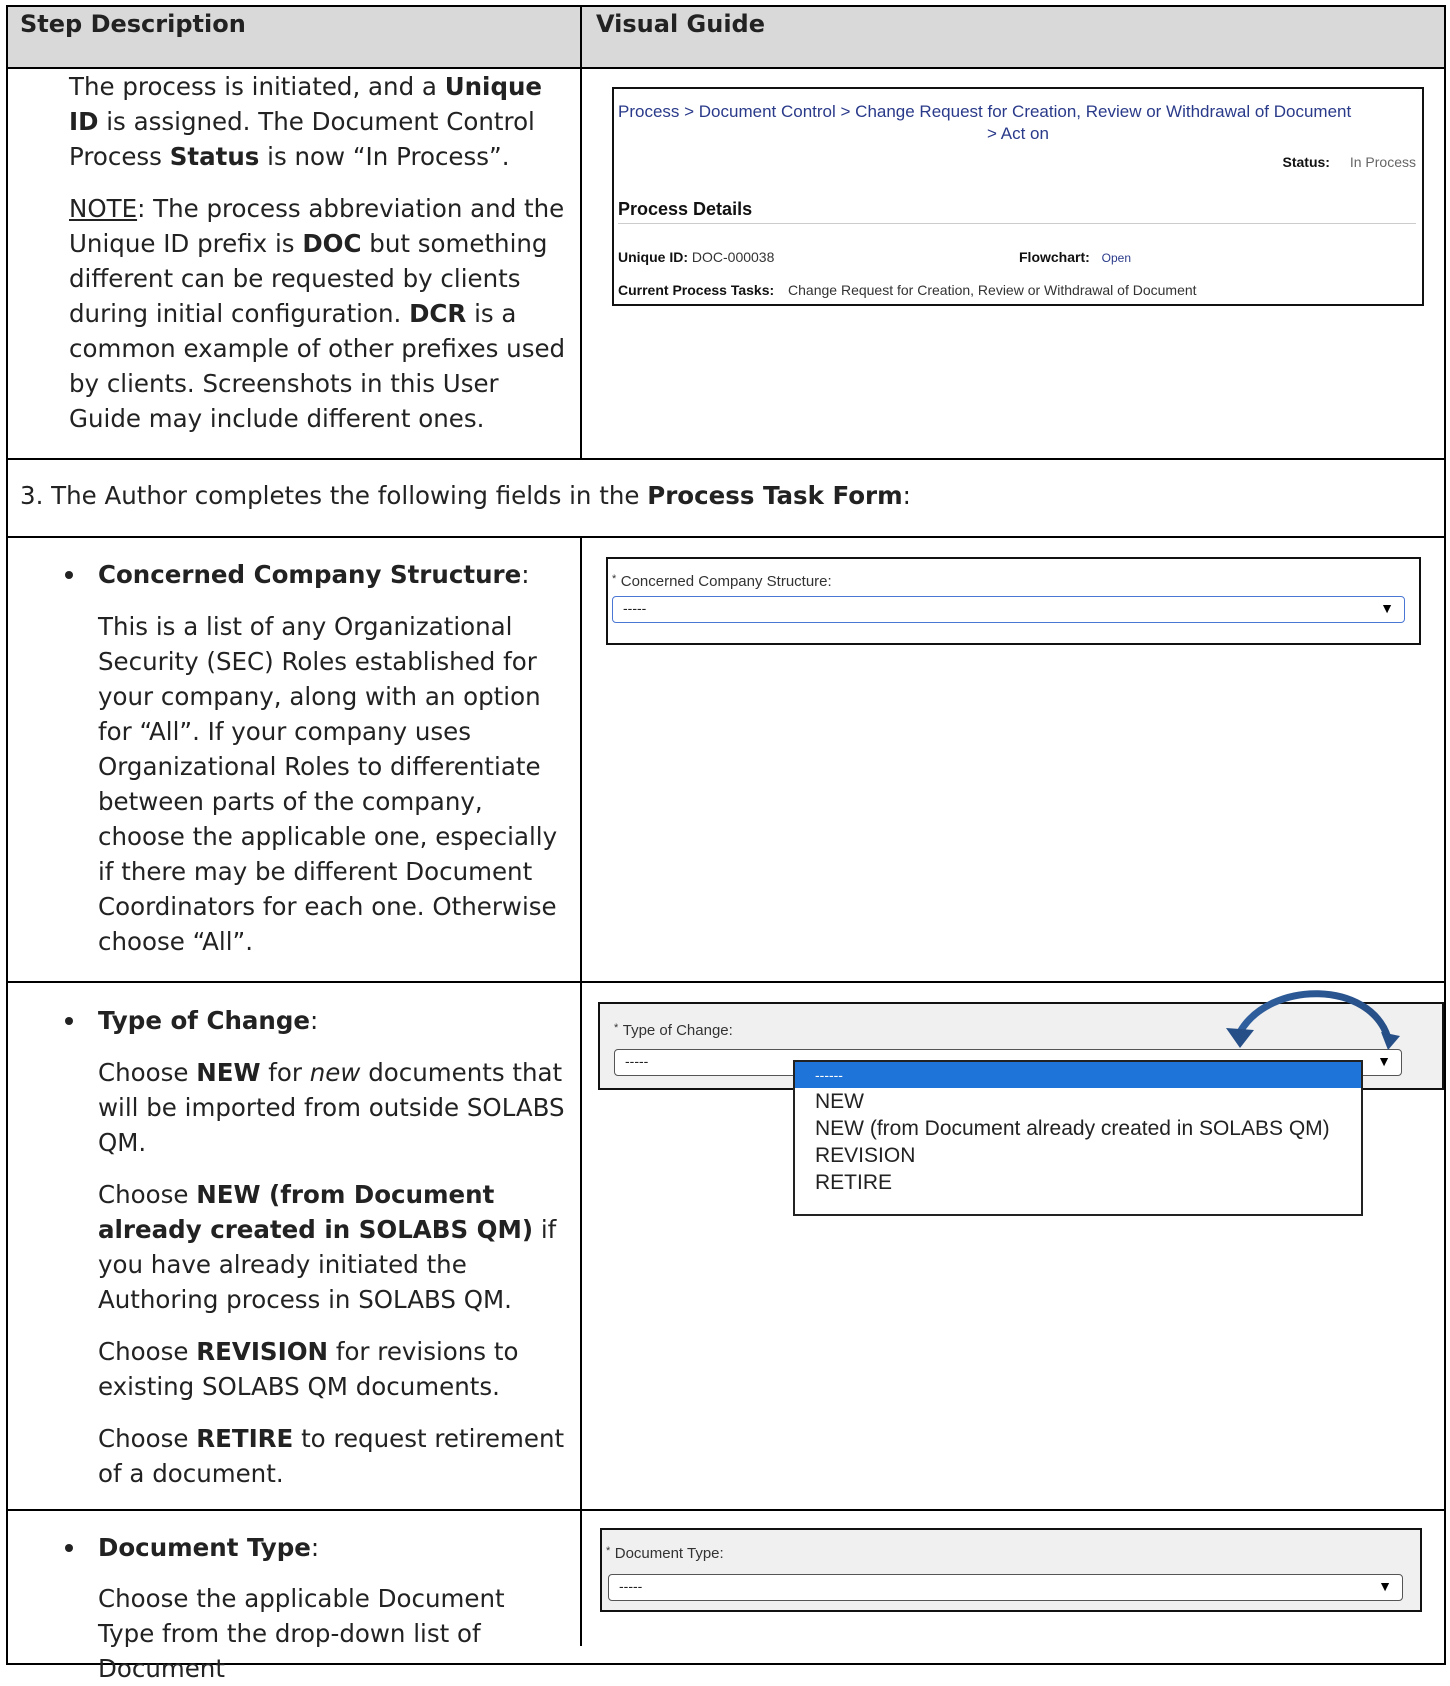  Describe the element at coordinates (1078, 1075) in the screenshot. I see `option-blank: ------` at that location.